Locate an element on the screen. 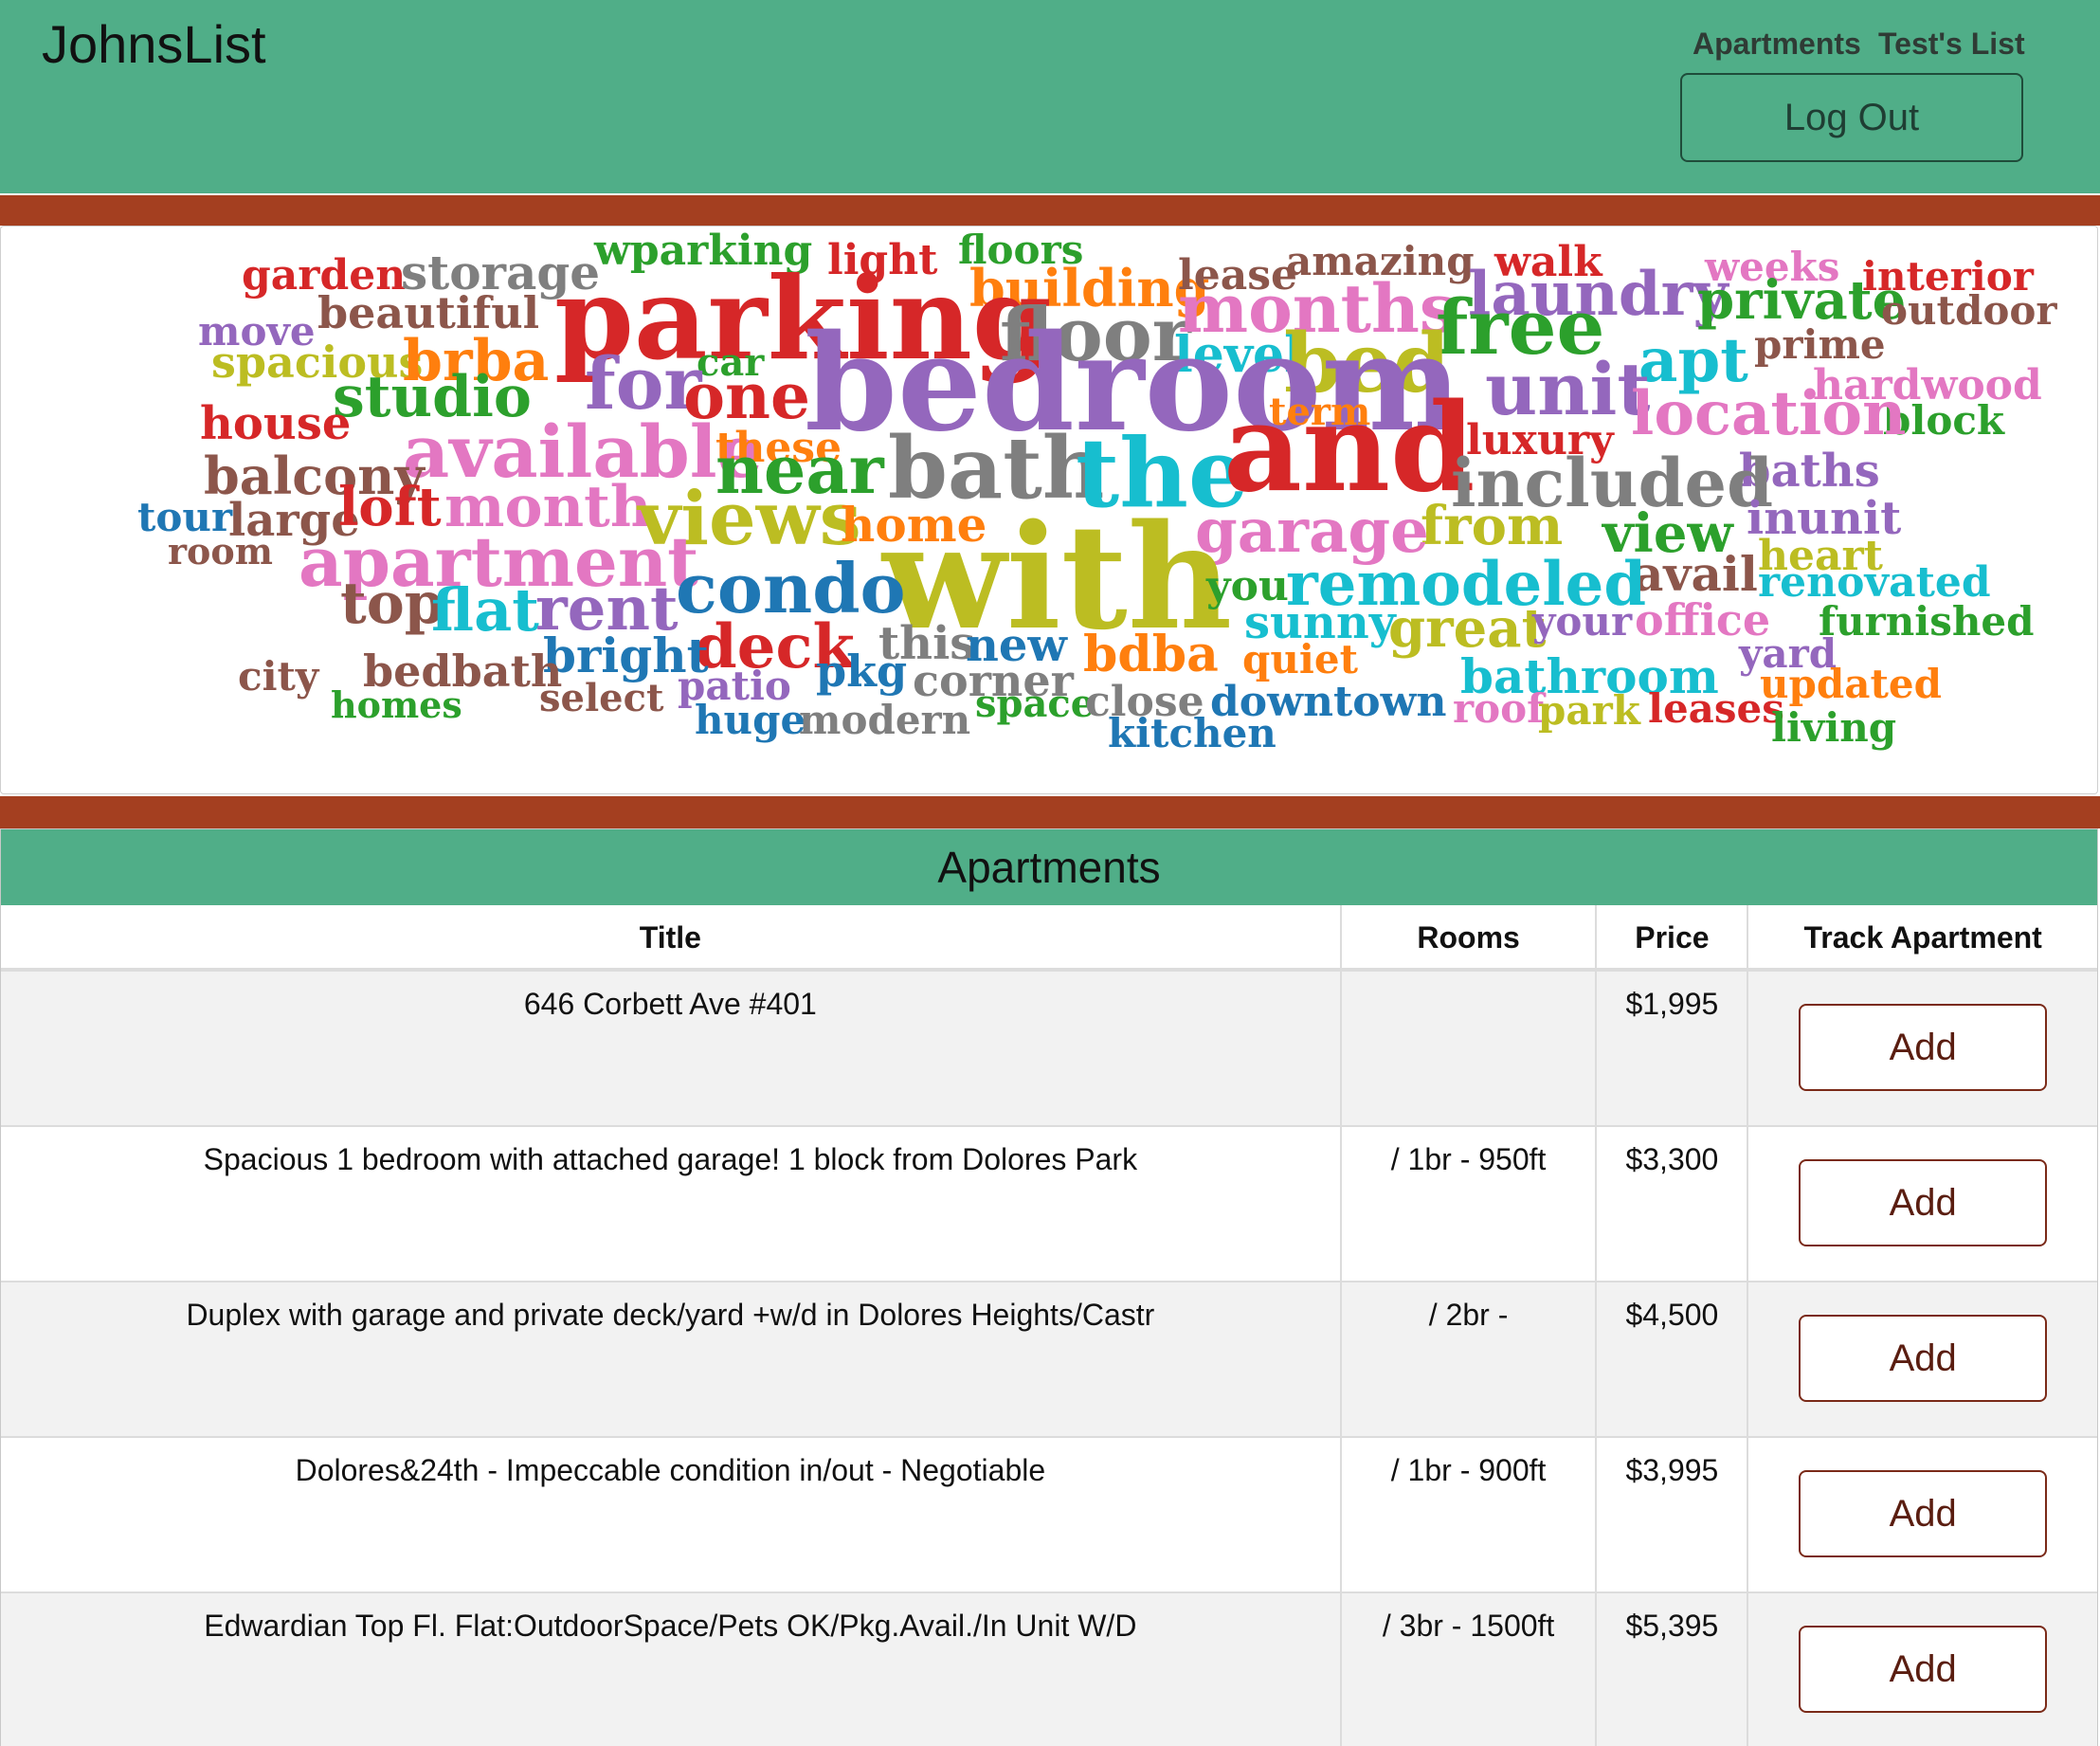 This screenshot has width=2100, height=1746. word-cloud-word: your is located at coordinates (1583, 621).